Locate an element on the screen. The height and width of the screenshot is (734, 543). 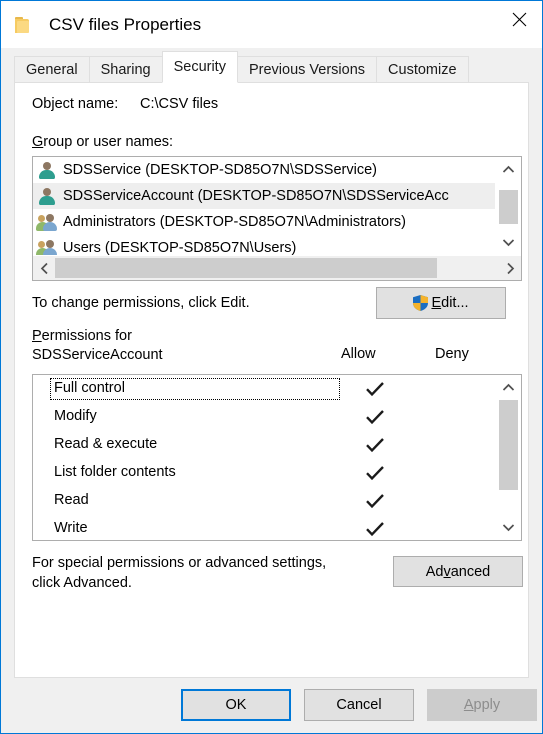
permissions-list-vertical-scrollbar is located at coordinates (508, 457).